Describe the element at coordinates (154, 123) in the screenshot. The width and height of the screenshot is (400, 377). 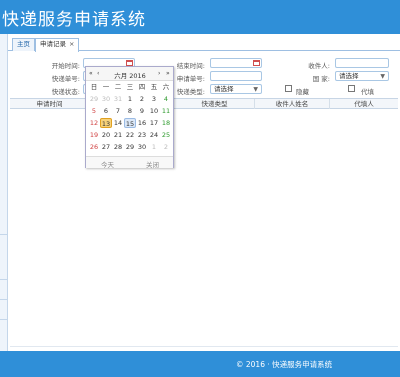
I see `calendar-day: 17` at that location.